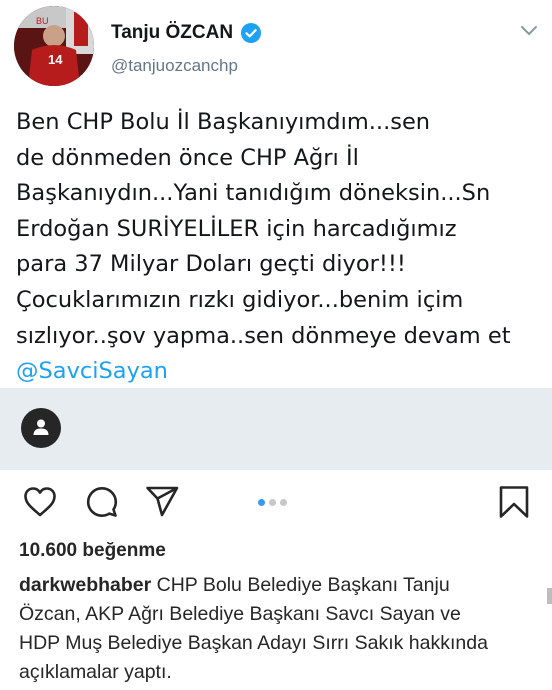 This screenshot has width=552, height=690. I want to click on user-tag-icon, so click(41, 428).